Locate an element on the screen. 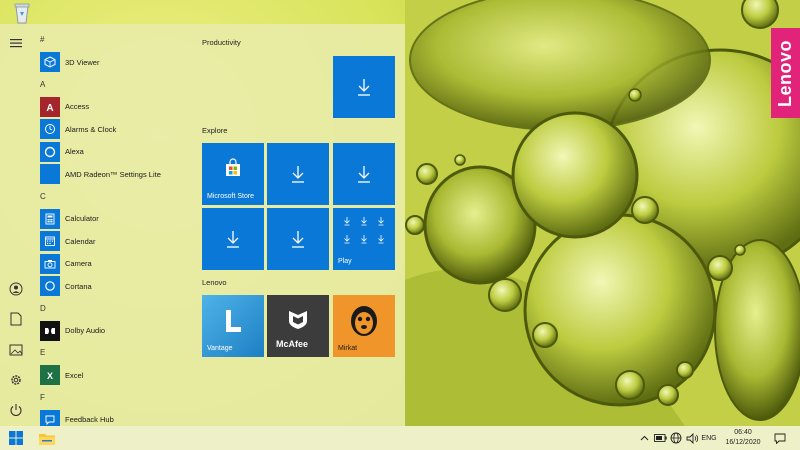  tile-label: Vantage is located at coordinates (220, 348).